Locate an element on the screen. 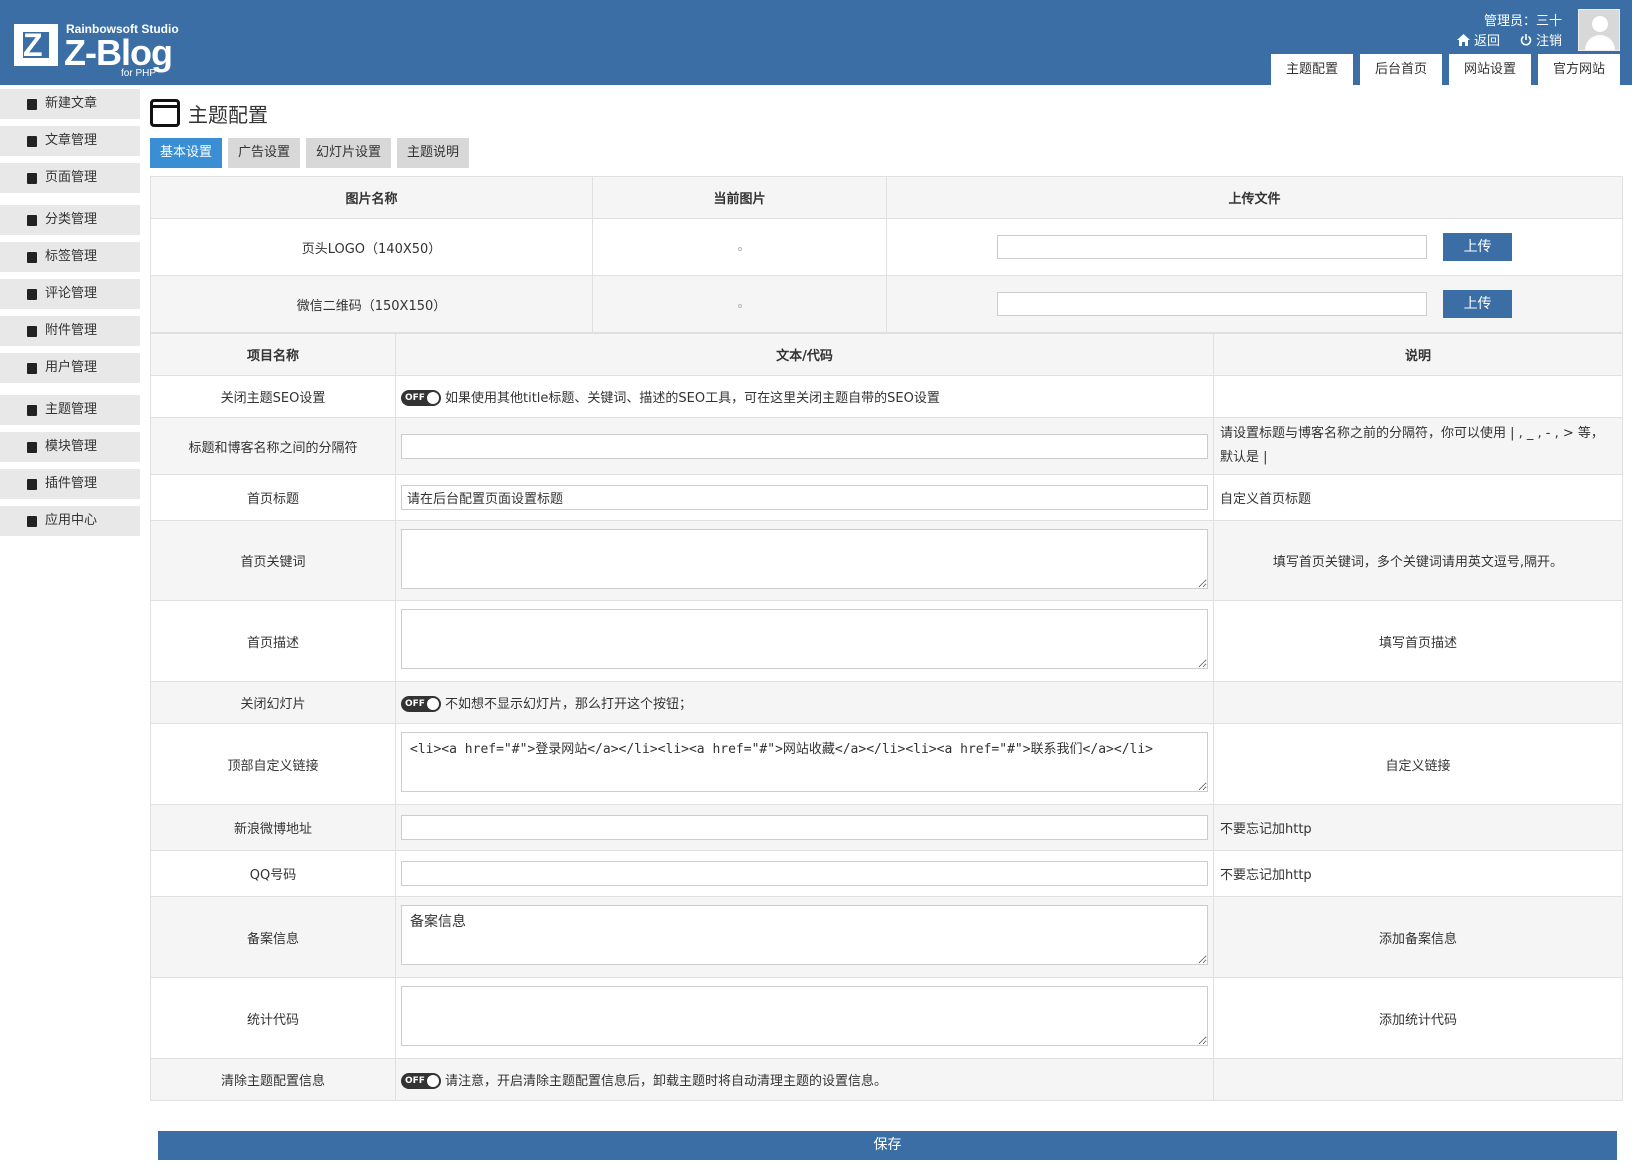 Image resolution: width=1632 pixels, height=1166 pixels. sidebar-item-users: 用户管理 is located at coordinates (70, 368).